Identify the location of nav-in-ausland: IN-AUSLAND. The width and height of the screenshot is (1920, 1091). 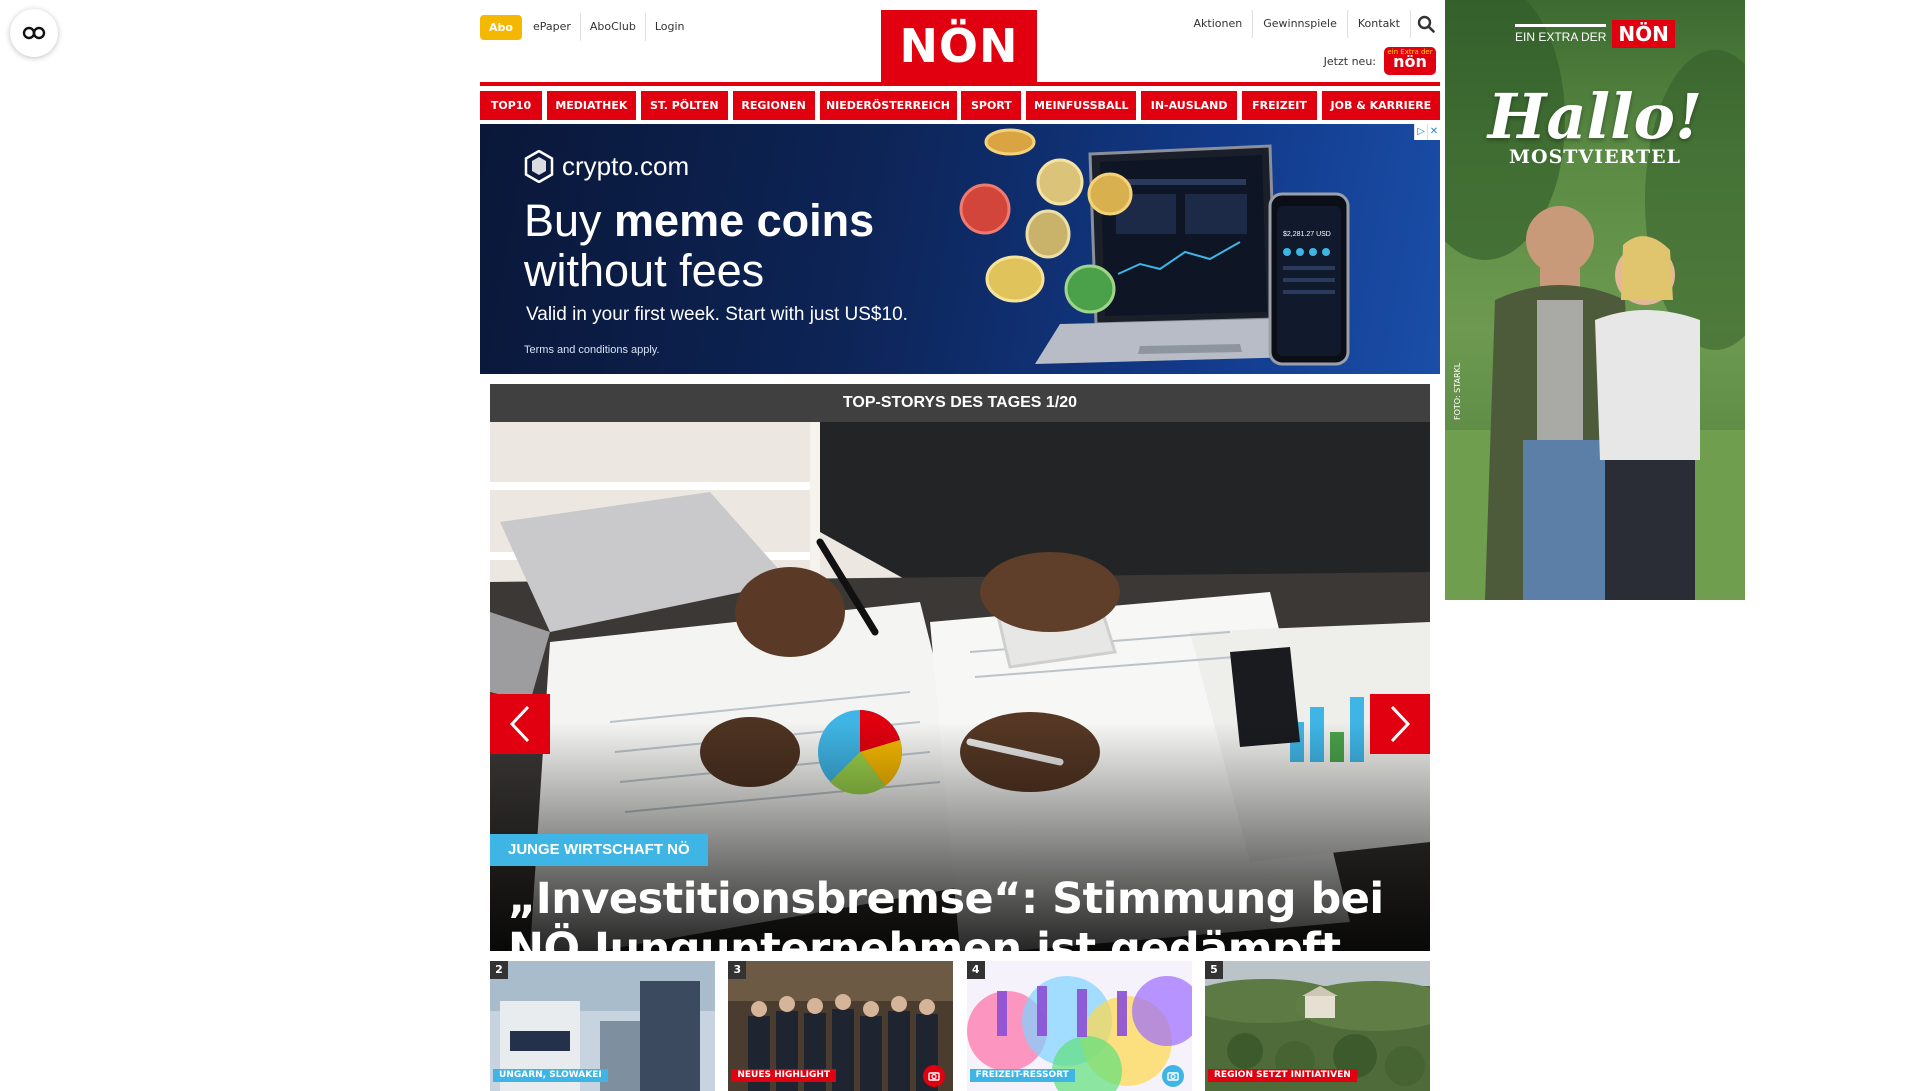
(1189, 105).